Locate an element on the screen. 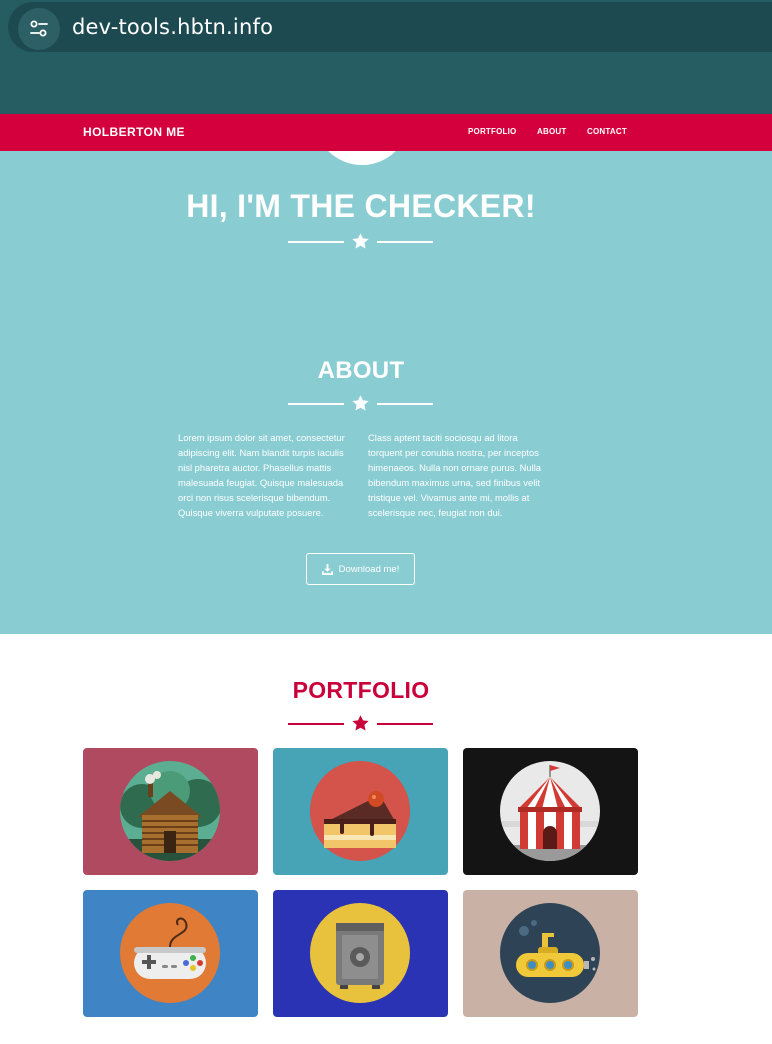  portfolio-item-game-controller is located at coordinates (170, 953).